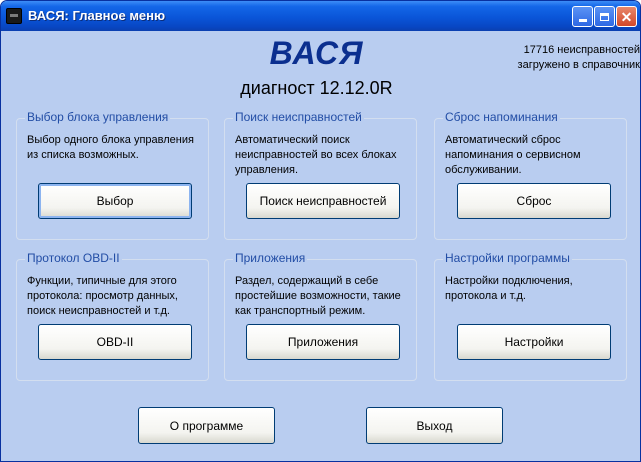  What do you see at coordinates (270, 258) in the screenshot?
I see `group-title: Приложения` at bounding box center [270, 258].